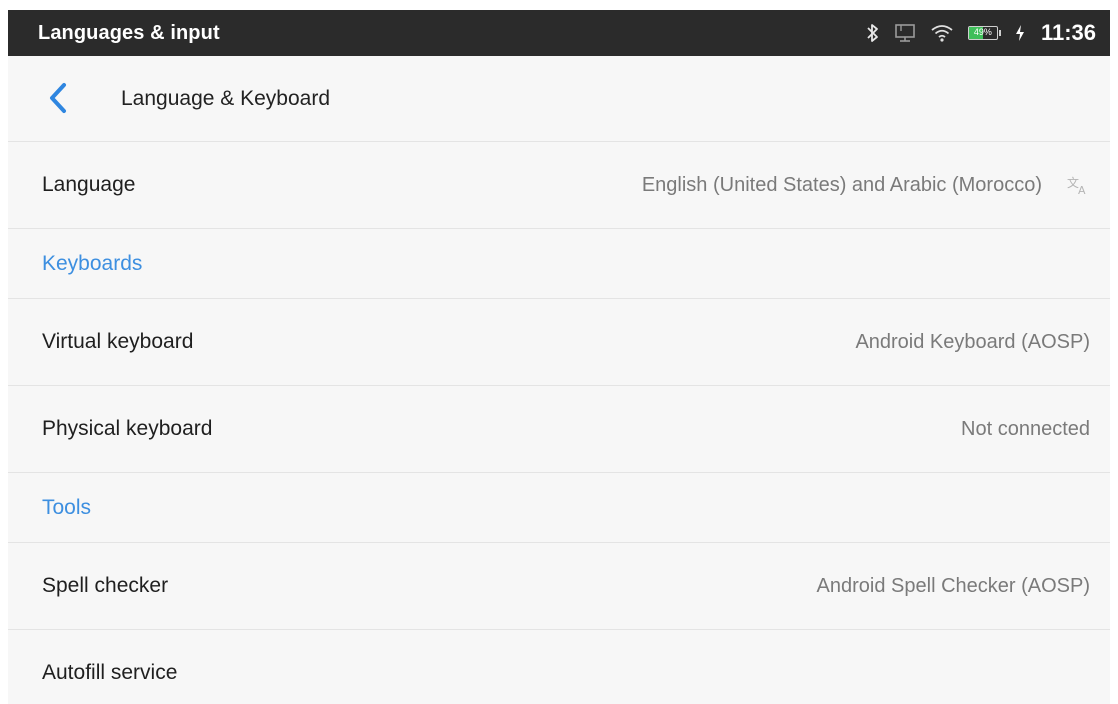 The width and height of the screenshot is (1118, 704). What do you see at coordinates (873, 33) in the screenshot?
I see `bluetooth-icon` at bounding box center [873, 33].